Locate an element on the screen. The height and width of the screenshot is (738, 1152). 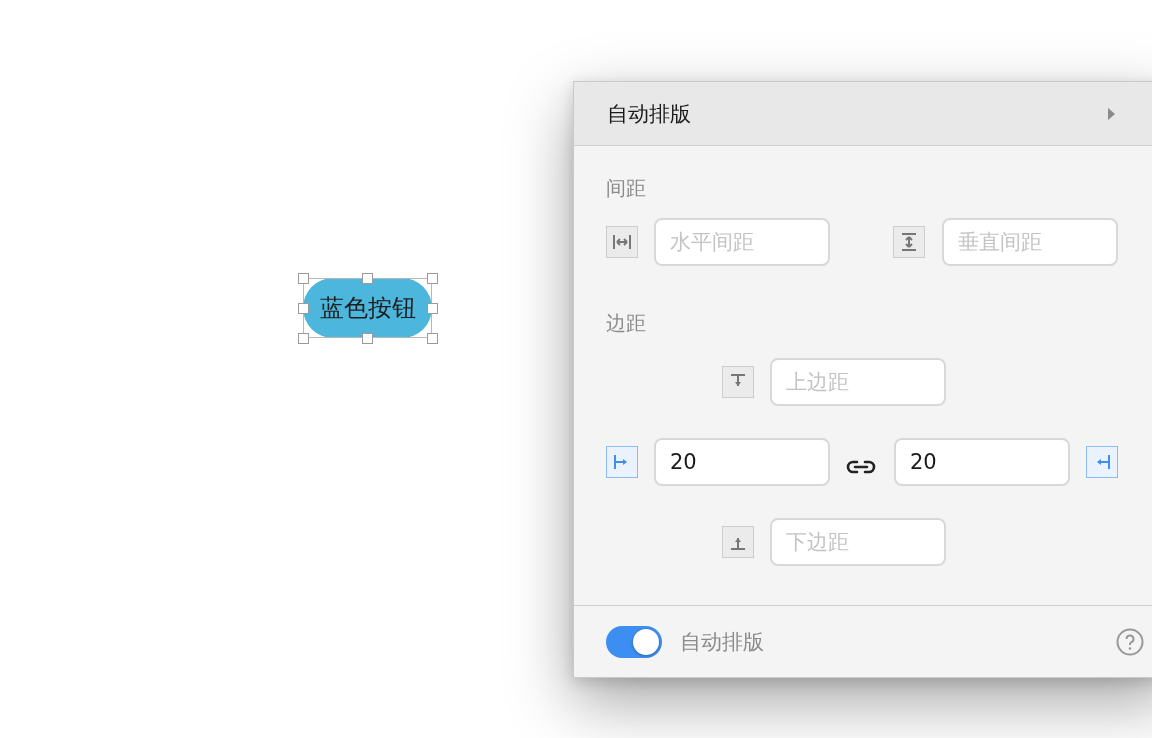
vertical-spacing-field: 垂直间距 is located at coordinates (1030, 242).